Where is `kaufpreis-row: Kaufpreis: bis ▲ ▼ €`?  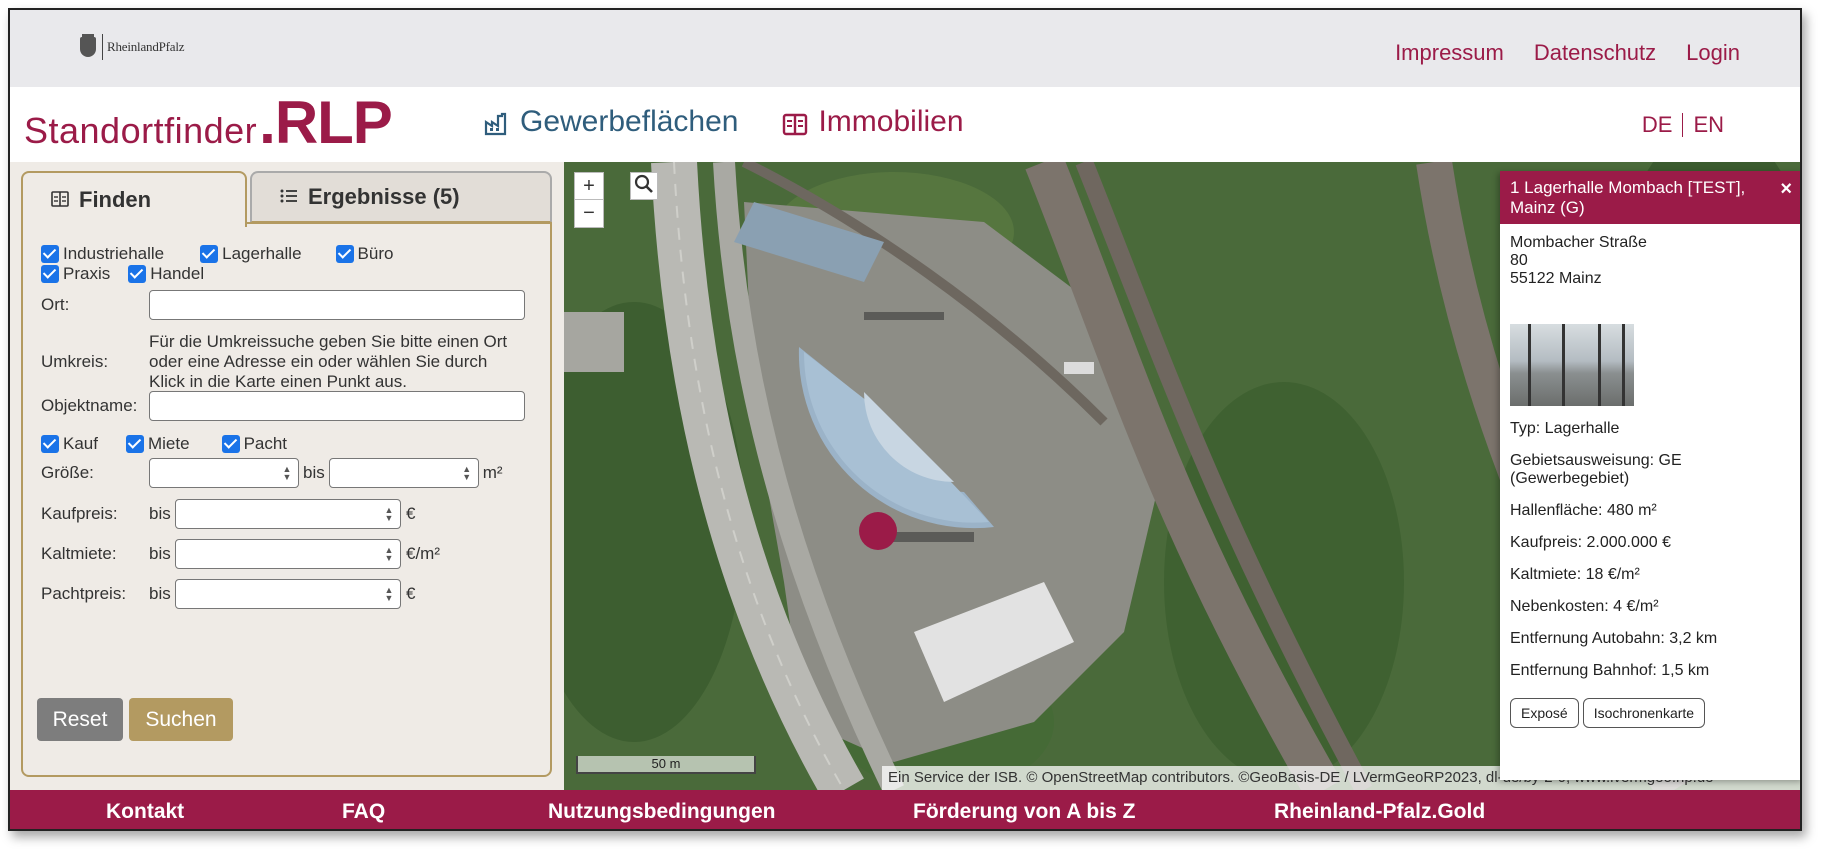 kaufpreis-row: Kaufpreis: bis ▲ ▼ € is located at coordinates (228, 514).